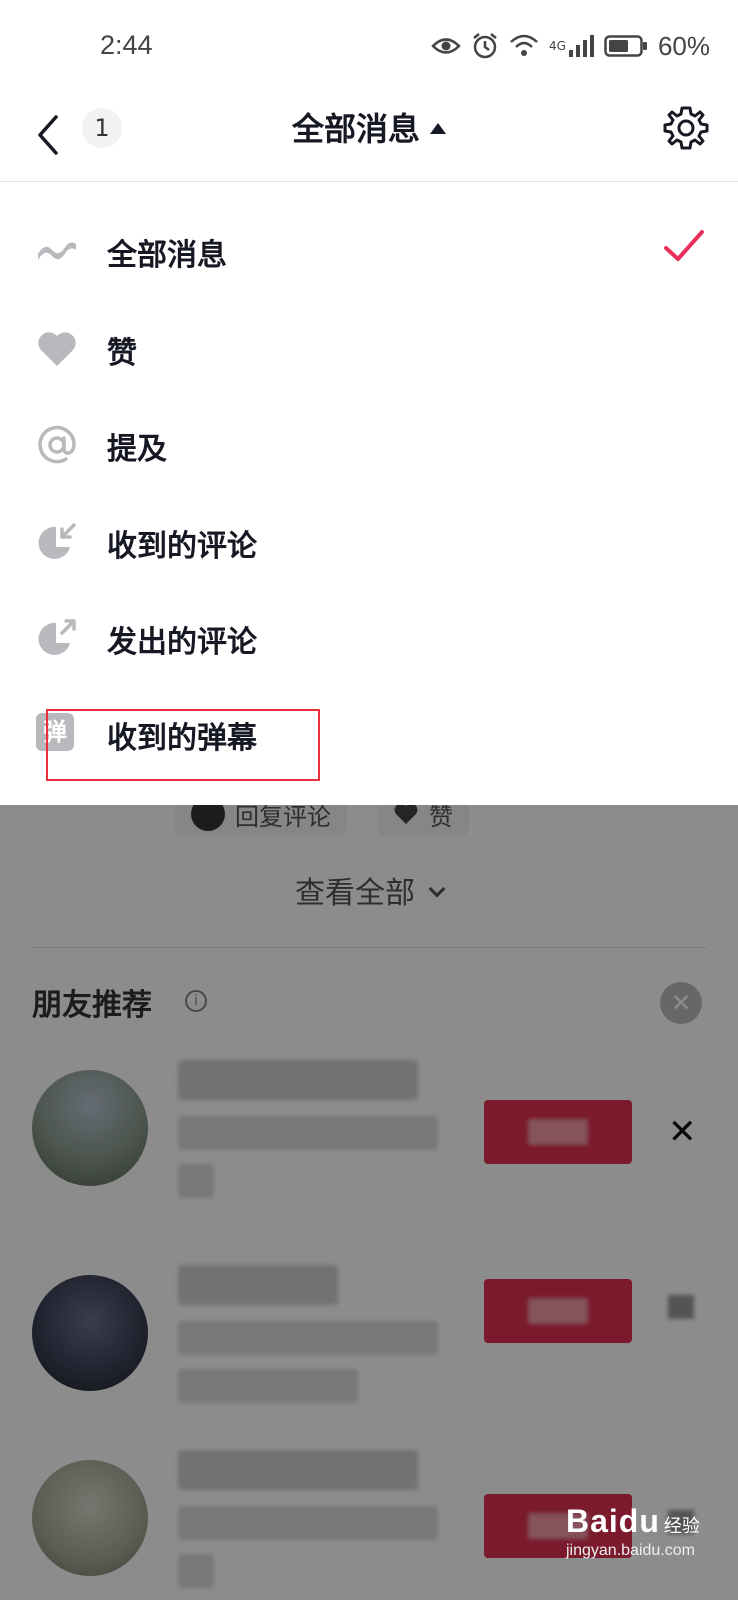 This screenshot has height=1600, width=738. Describe the element at coordinates (167, 255) in the screenshot. I see `menu-item-label: 全部消息` at that location.